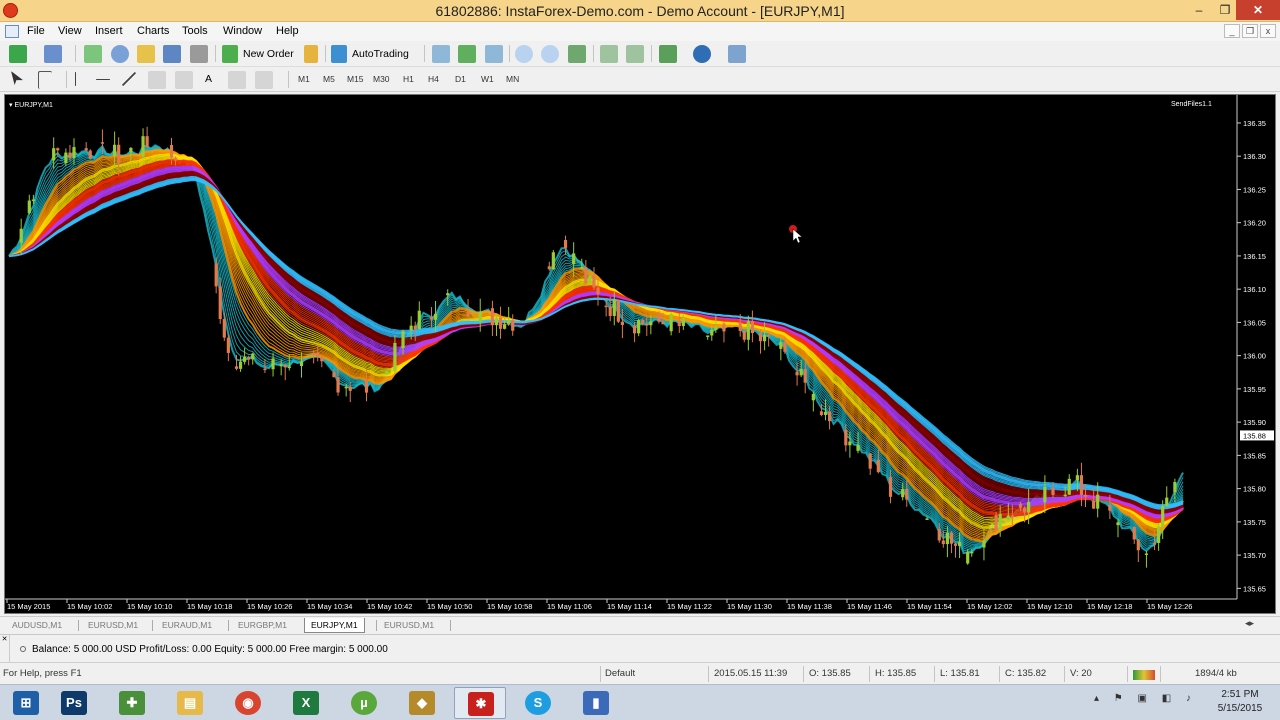  I want to click on text-label-icon, so click(237, 80).